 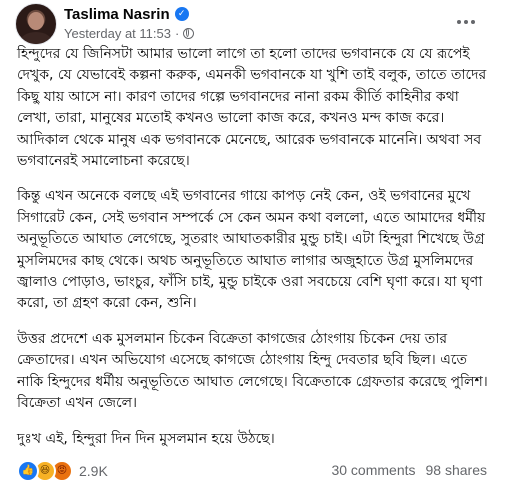 I want to click on post-meta: Yesterday at 11:53 ·, so click(x=129, y=33).